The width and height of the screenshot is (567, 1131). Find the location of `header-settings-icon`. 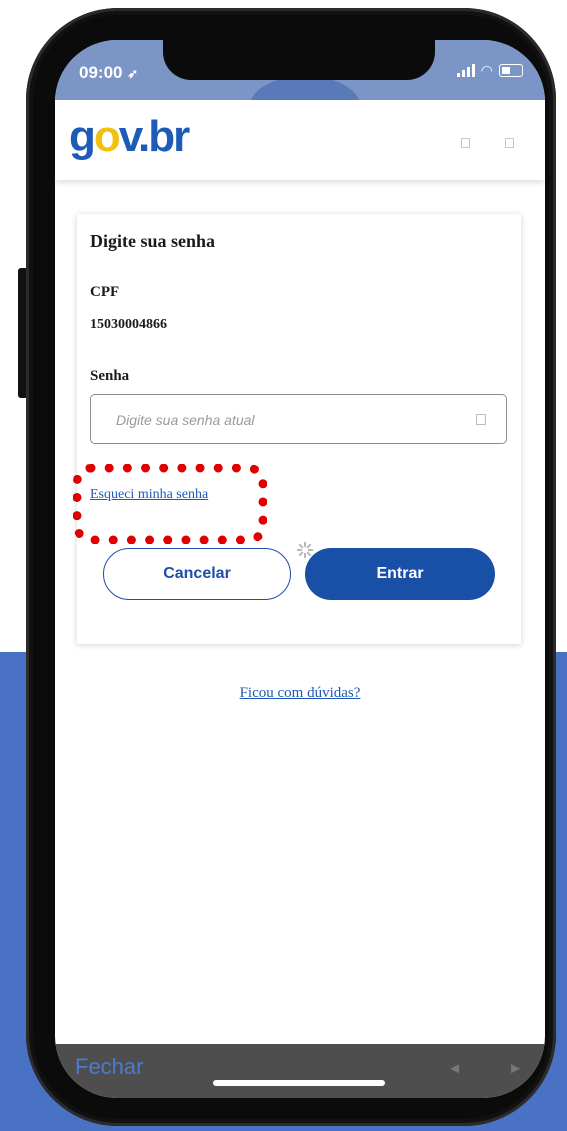

header-settings-icon is located at coordinates (509, 143).